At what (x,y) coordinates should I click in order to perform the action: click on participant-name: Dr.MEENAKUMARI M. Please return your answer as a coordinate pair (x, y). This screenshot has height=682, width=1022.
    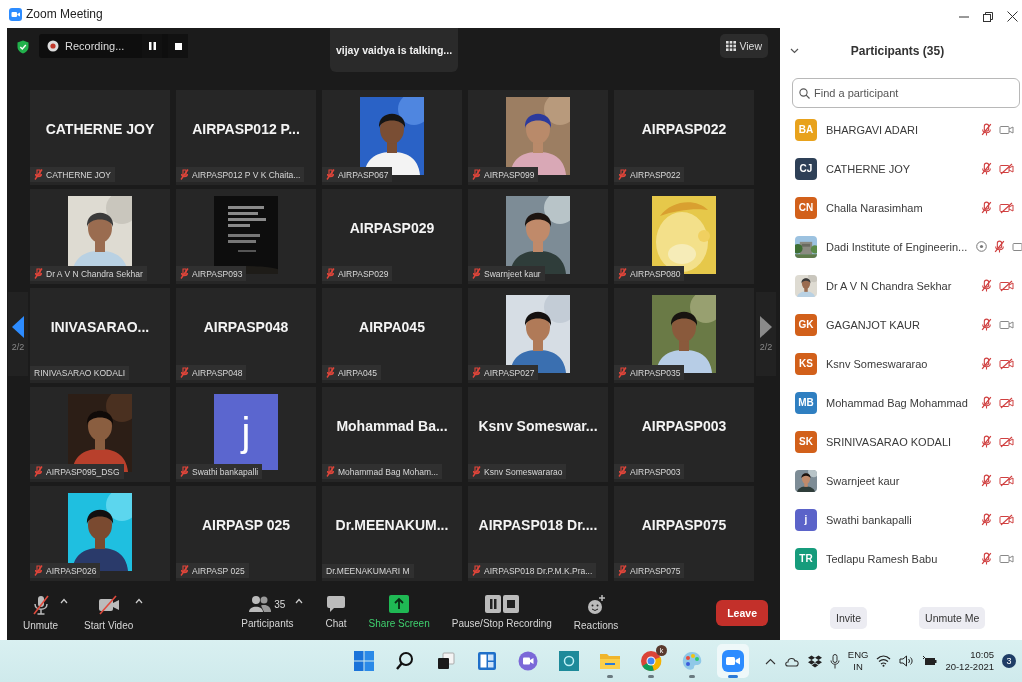
    Looking at the image, I should click on (368, 571).